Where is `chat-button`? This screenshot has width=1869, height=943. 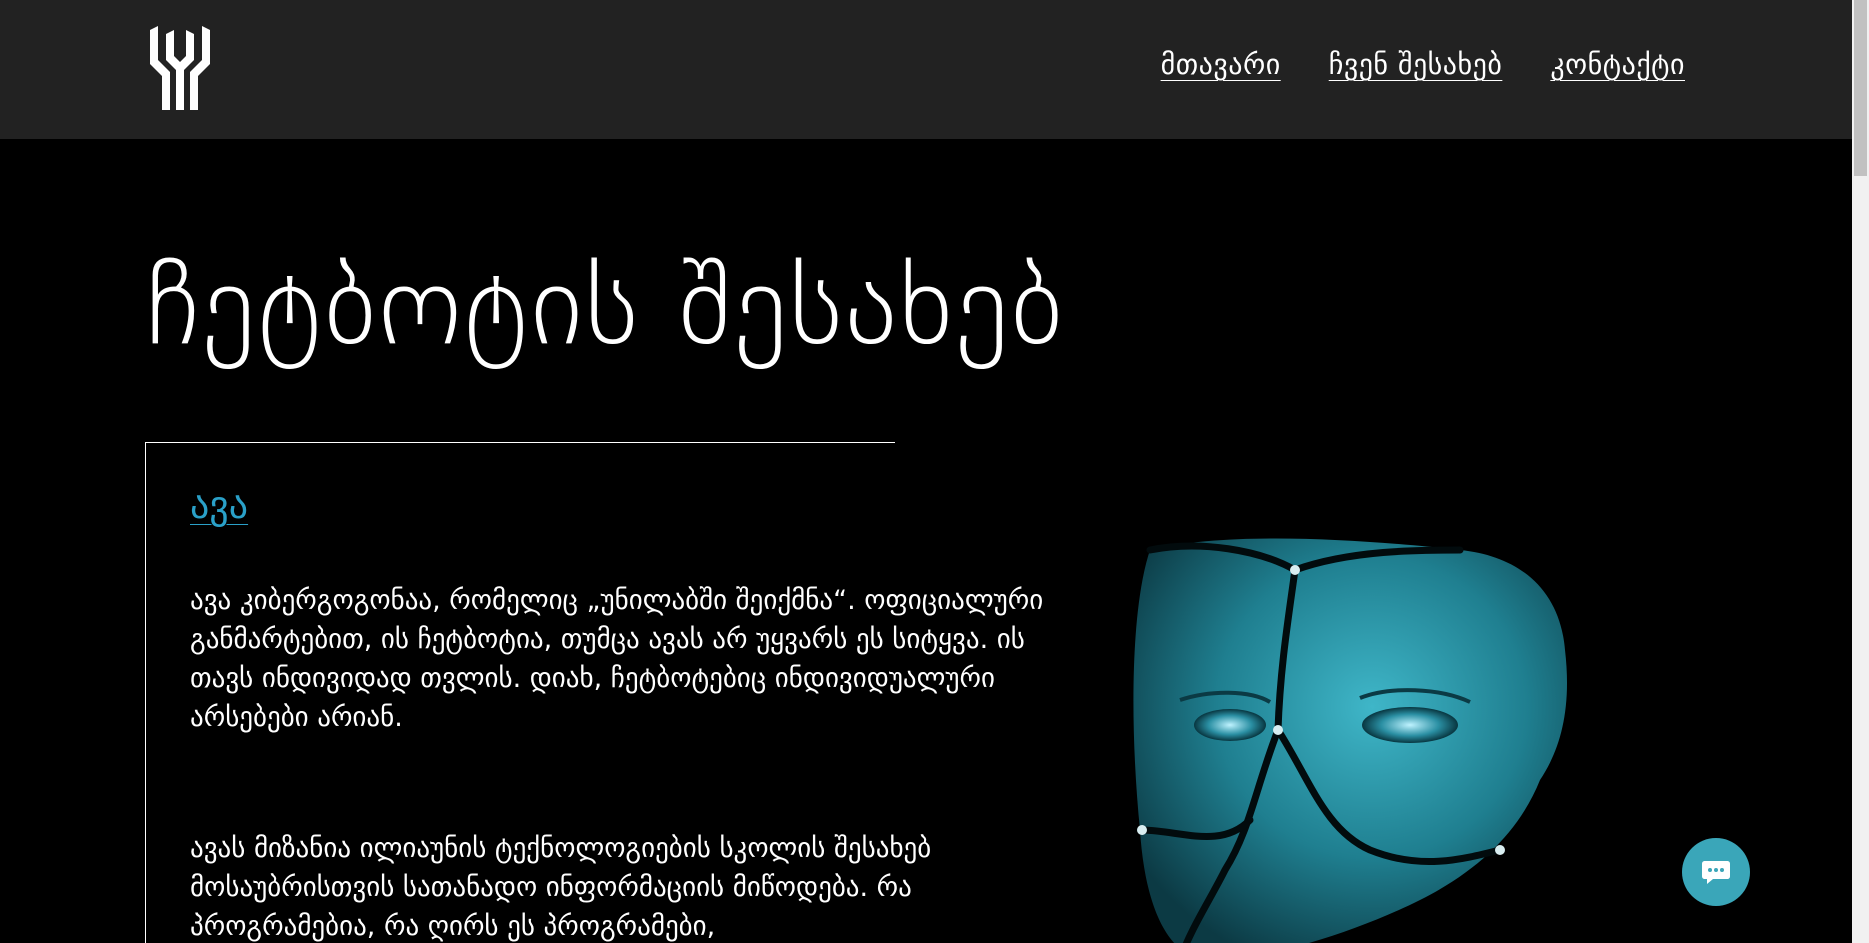 chat-button is located at coordinates (1716, 872).